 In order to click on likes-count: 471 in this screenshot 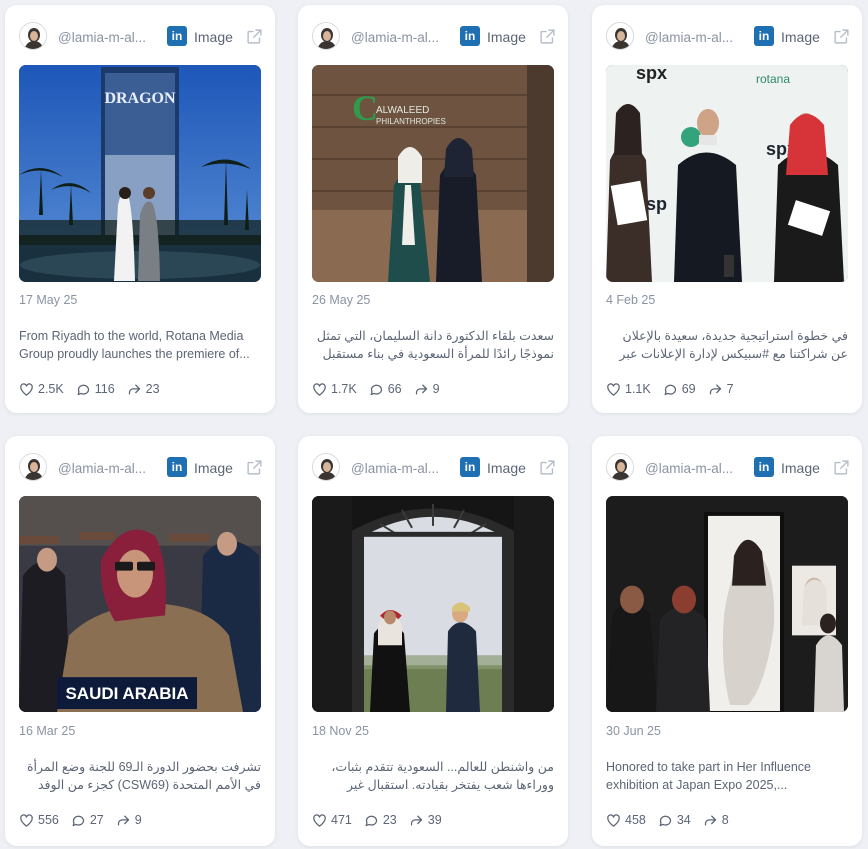, I will do `click(341, 820)`.